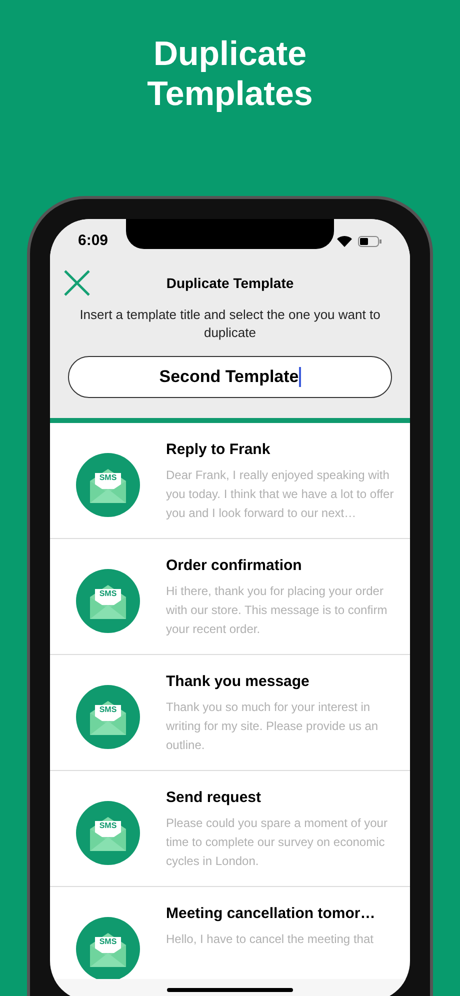 The image size is (460, 996). Describe the element at coordinates (230, 377) in the screenshot. I see `template-title-field: Second Template` at that location.